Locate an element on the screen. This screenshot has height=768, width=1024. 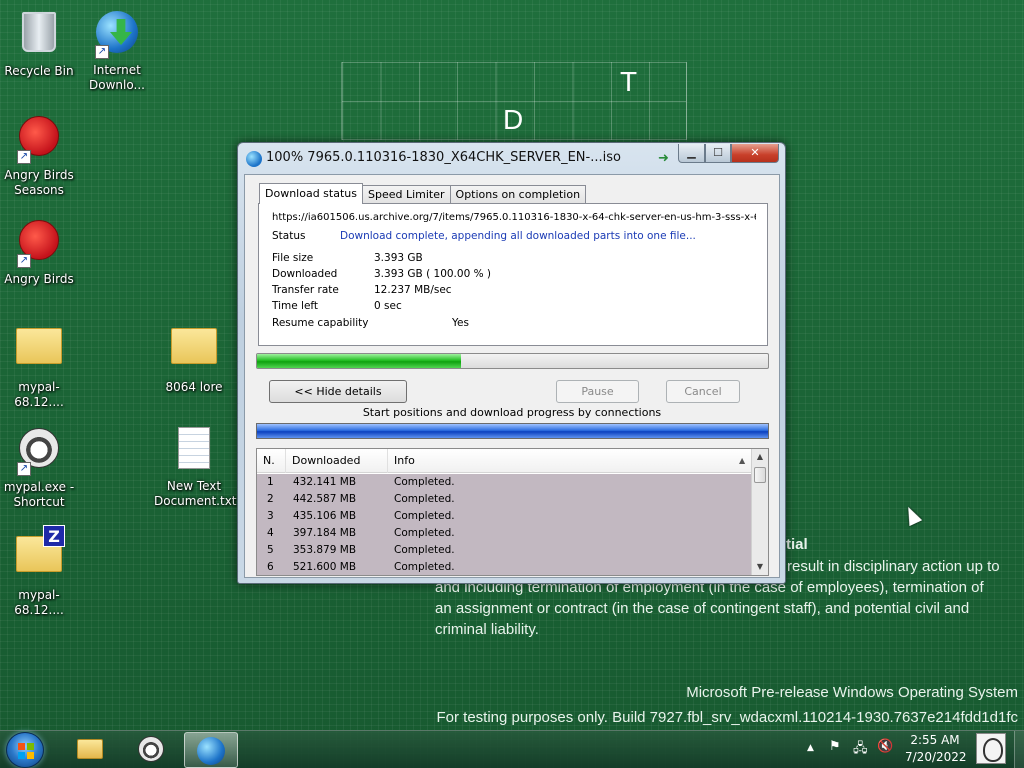
raccoon-icon is located at coordinates (151, 749).